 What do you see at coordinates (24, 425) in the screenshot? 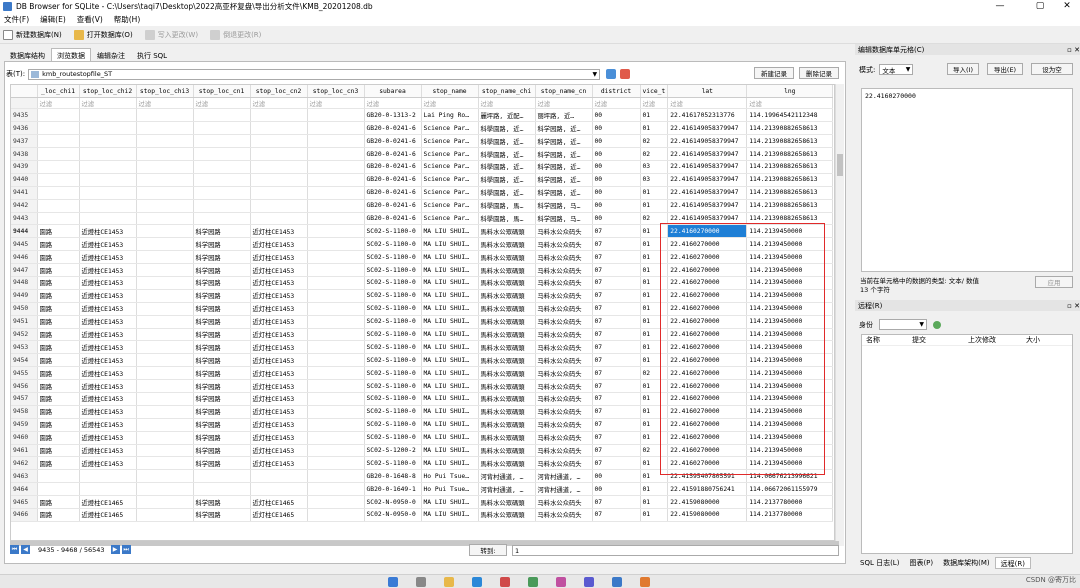
I see `row-number: 9459` at bounding box center [24, 425].